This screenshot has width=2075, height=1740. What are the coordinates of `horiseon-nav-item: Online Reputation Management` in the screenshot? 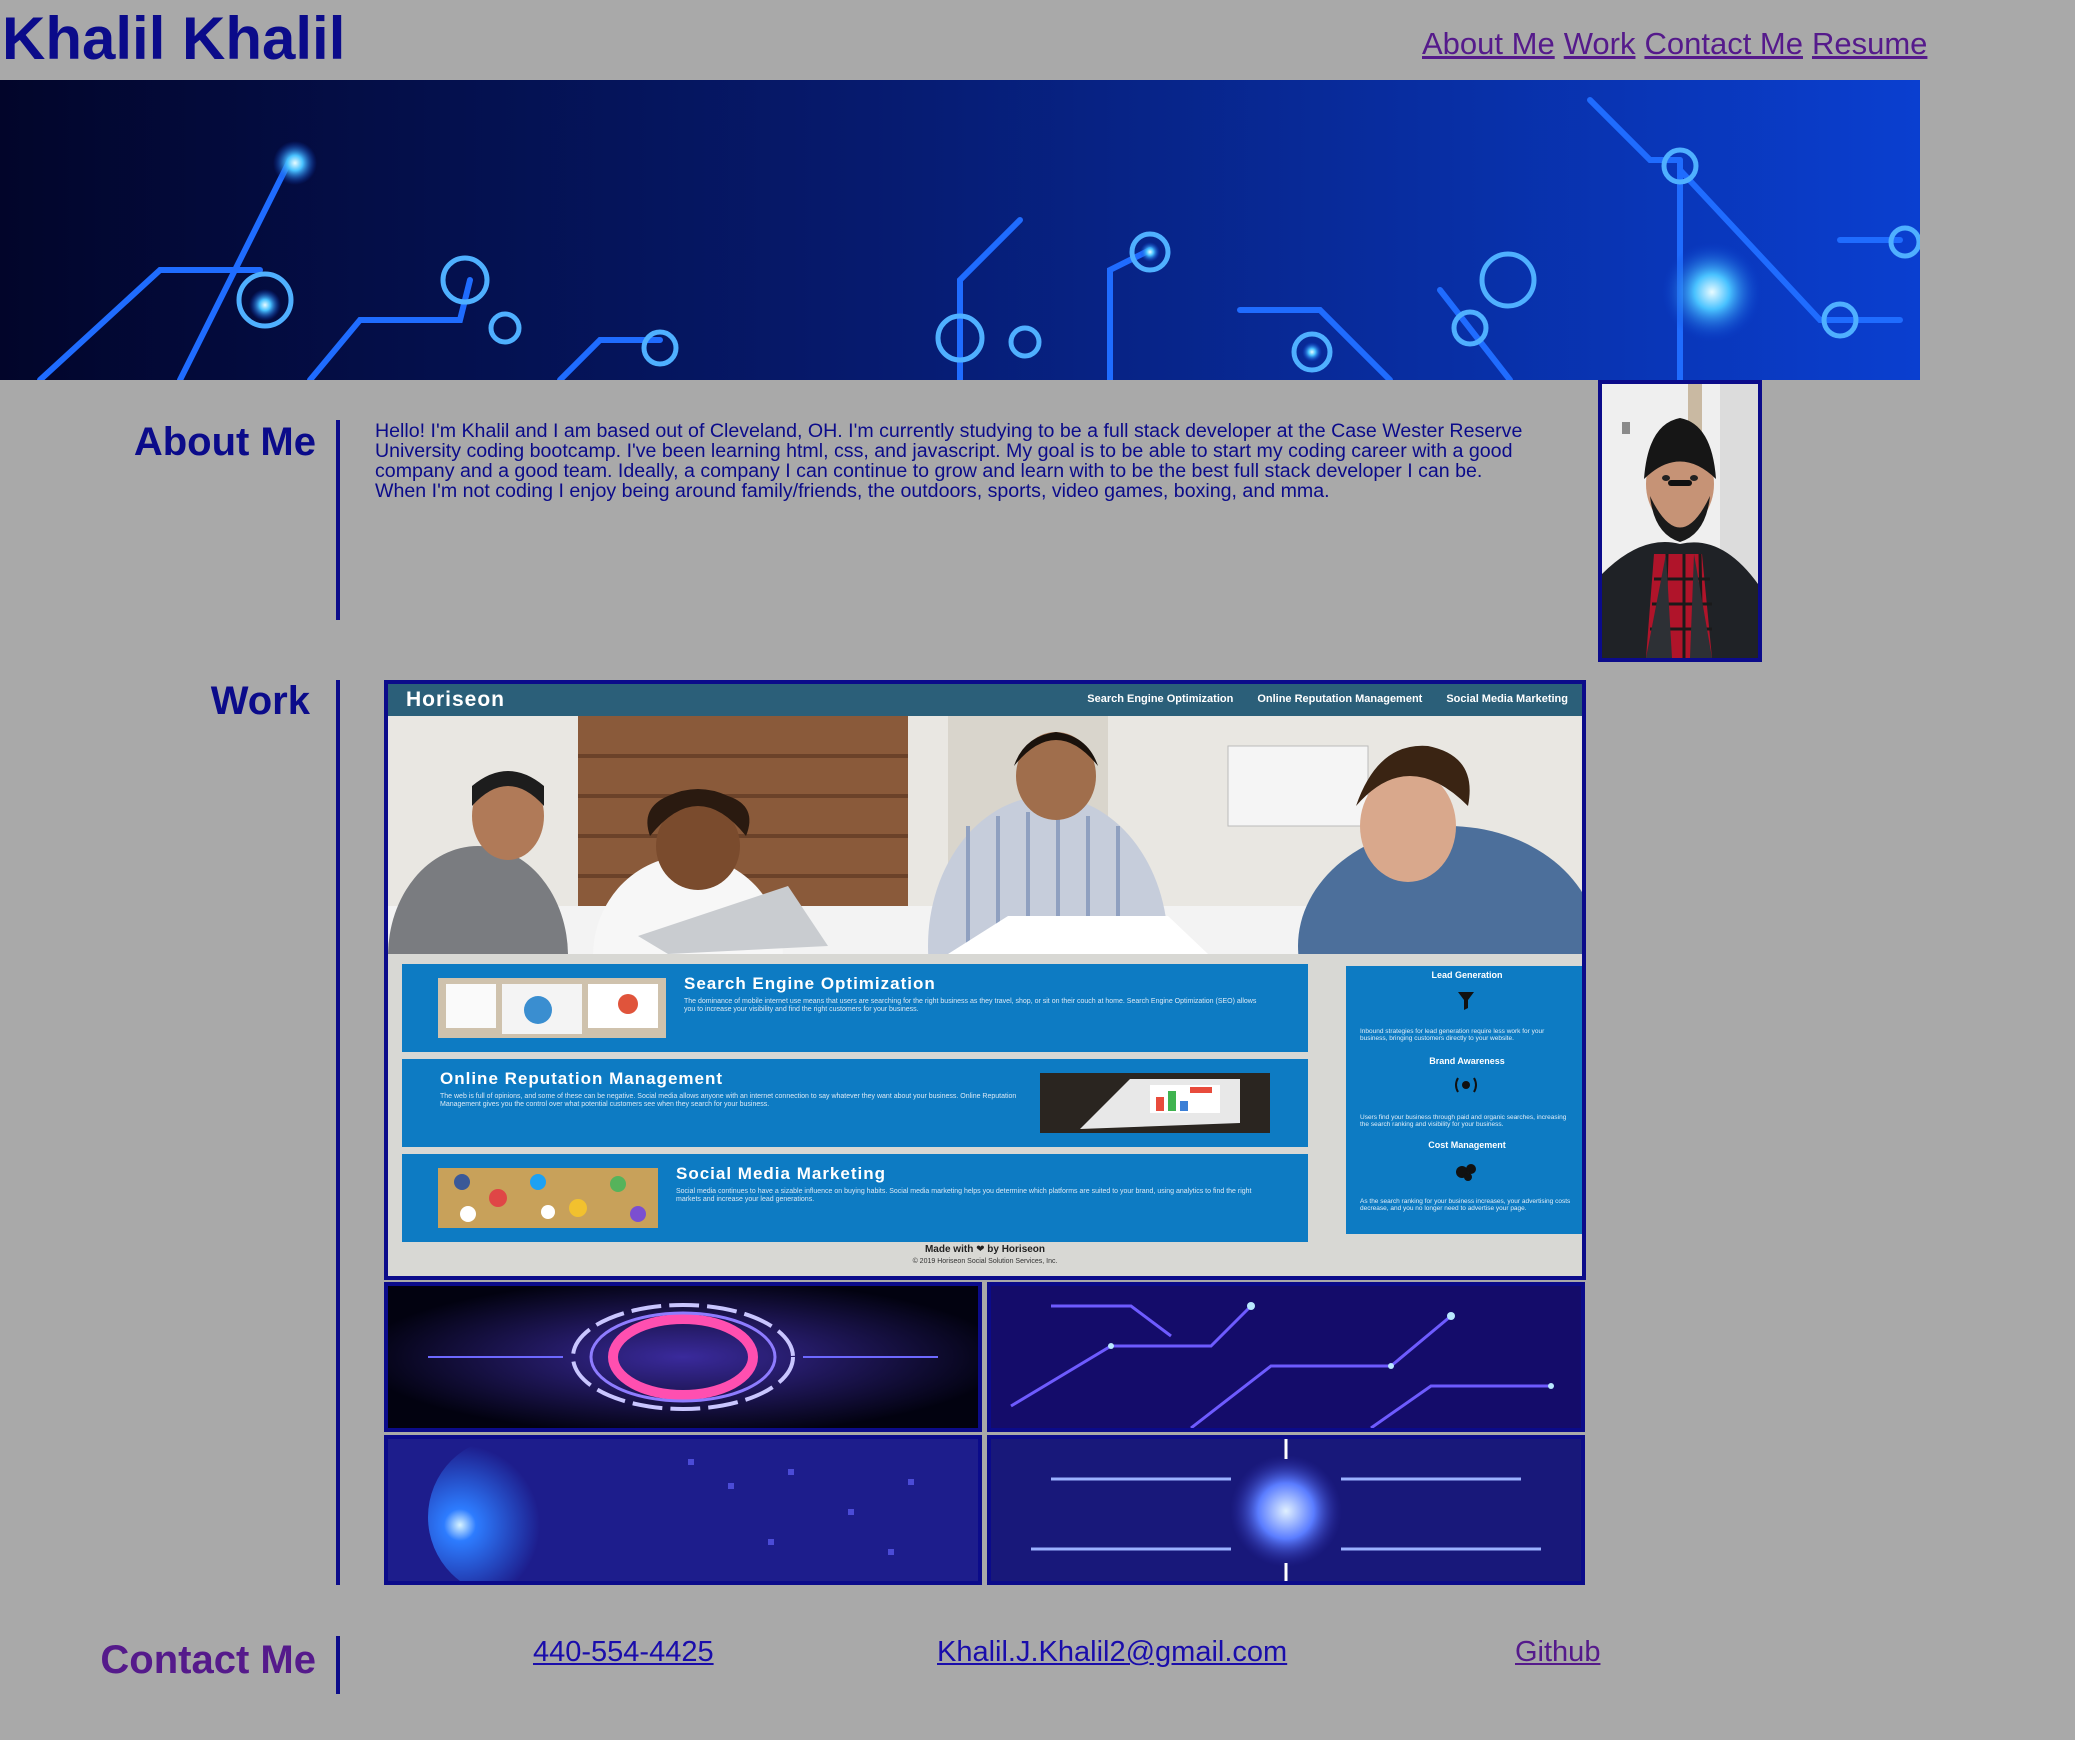 It's located at (1340, 699).